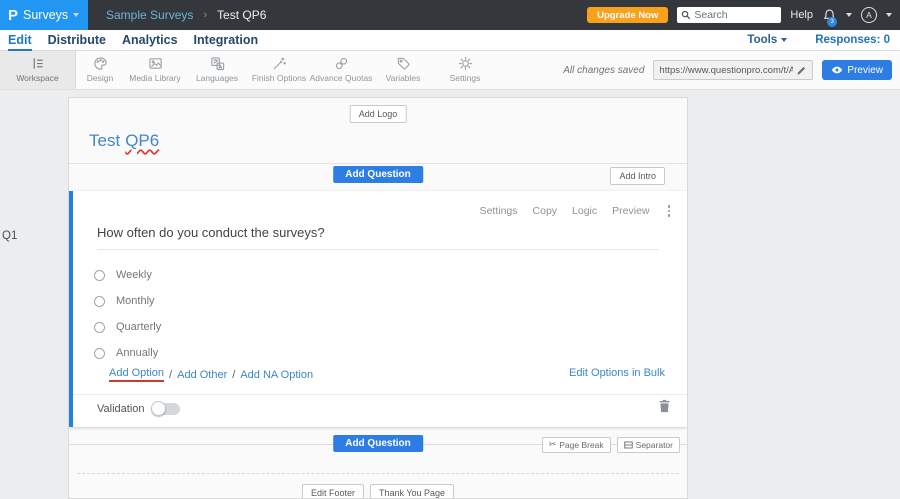  What do you see at coordinates (135, 301) in the screenshot?
I see `answer-option-label: Monthly` at bounding box center [135, 301].